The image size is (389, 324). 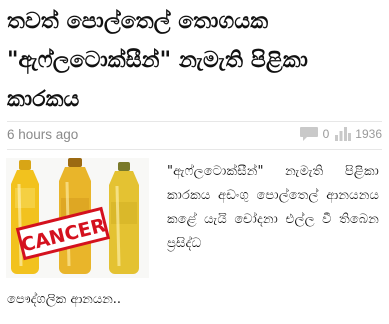 What do you see at coordinates (64, 299) in the screenshot?
I see `article-excerpt-continued: පෞද්ගලික ආනයන..` at bounding box center [64, 299].